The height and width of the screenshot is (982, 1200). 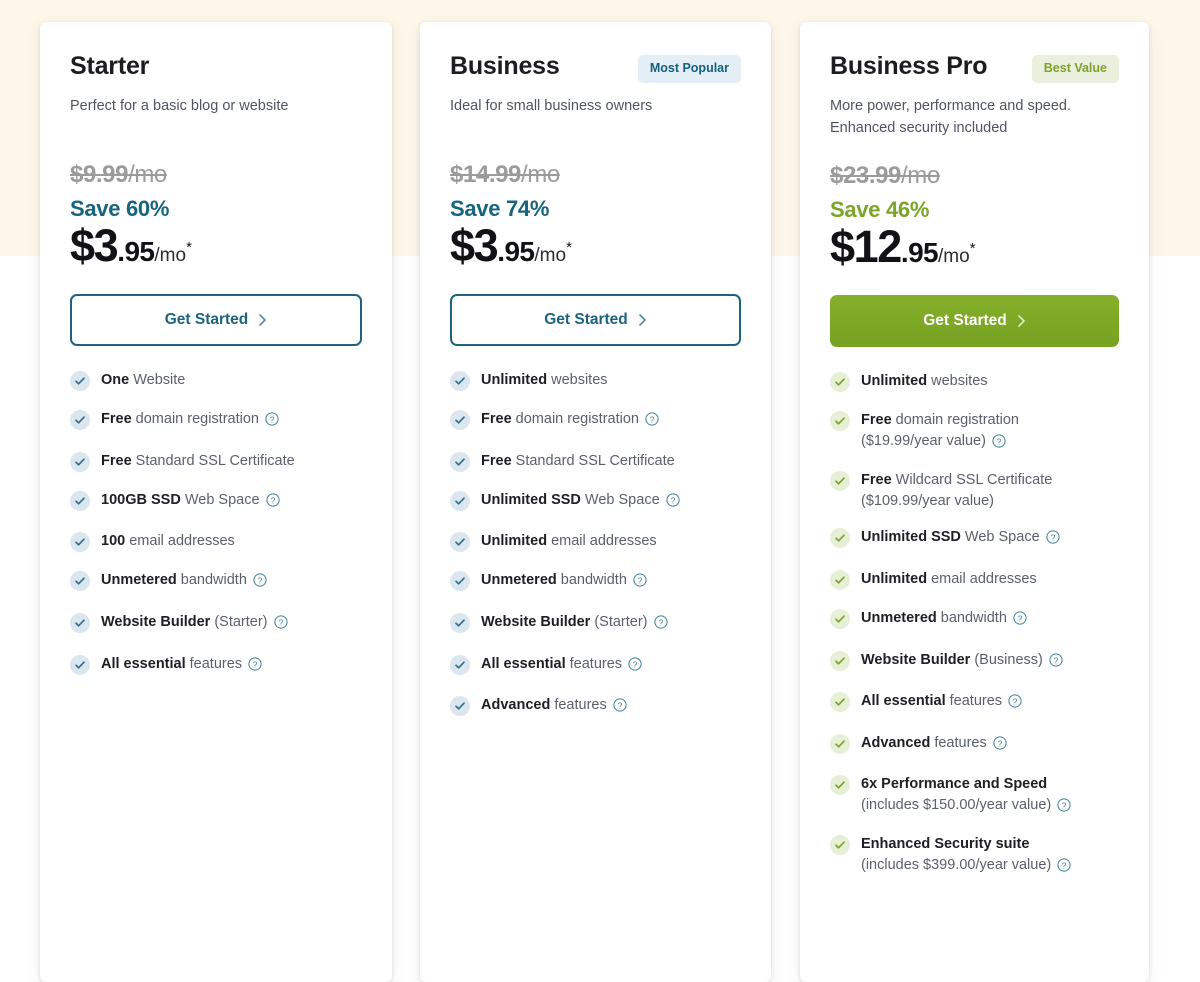 What do you see at coordinates (899, 617) in the screenshot?
I see `feature-highlight: Unmetered` at bounding box center [899, 617].